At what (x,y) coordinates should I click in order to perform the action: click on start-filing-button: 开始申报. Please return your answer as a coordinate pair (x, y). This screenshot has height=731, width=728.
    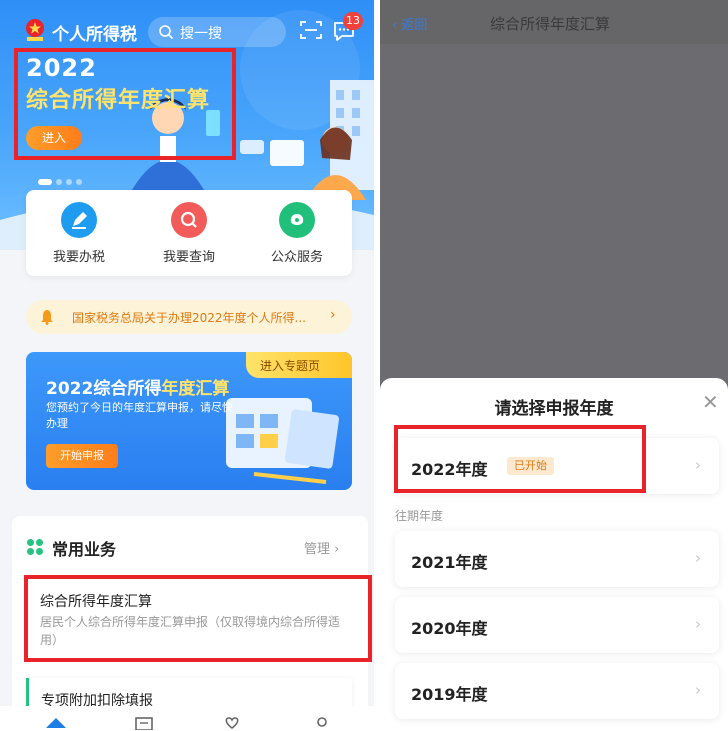
    Looking at the image, I should click on (82, 456).